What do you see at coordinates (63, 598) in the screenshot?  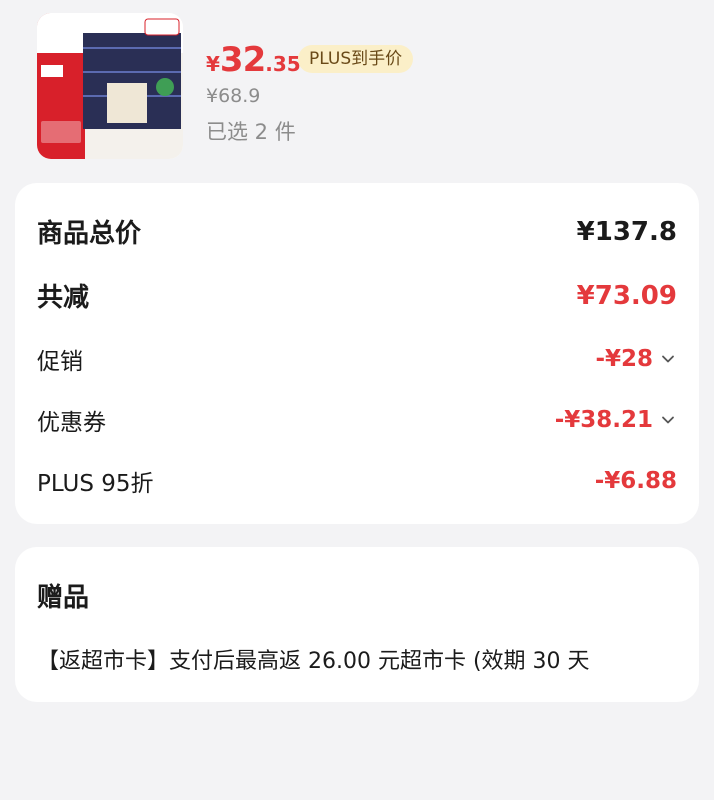 I see `gift-title: 赠品` at bounding box center [63, 598].